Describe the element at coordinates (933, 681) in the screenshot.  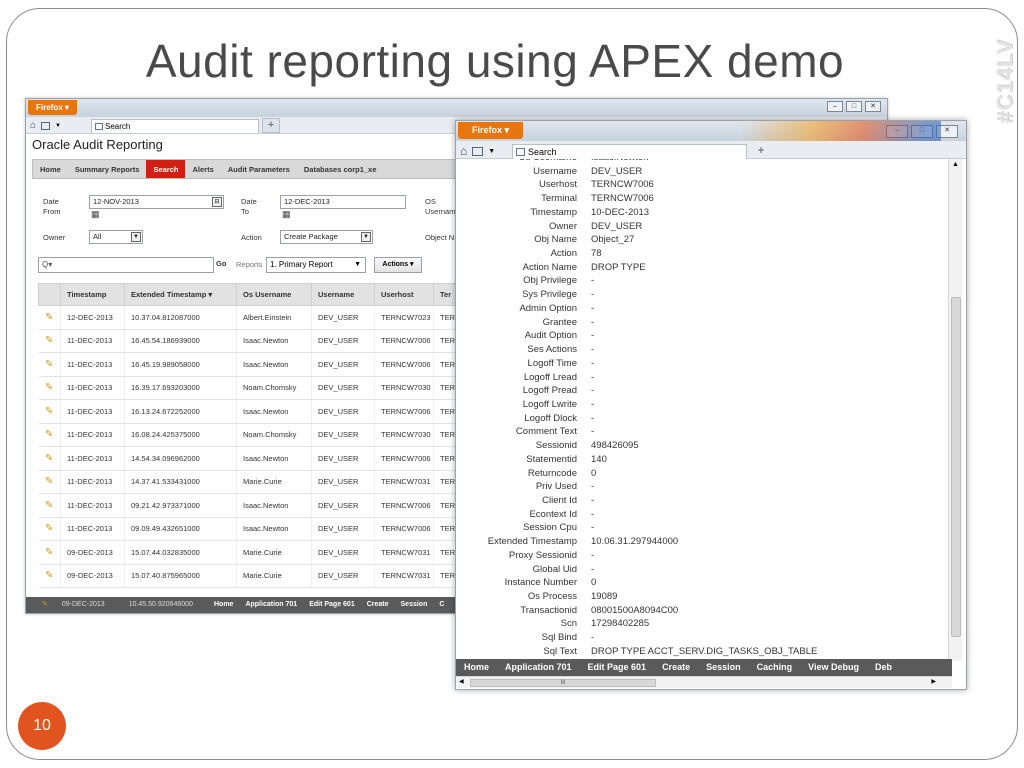
I see `scroll-right-icon: ▶` at that location.